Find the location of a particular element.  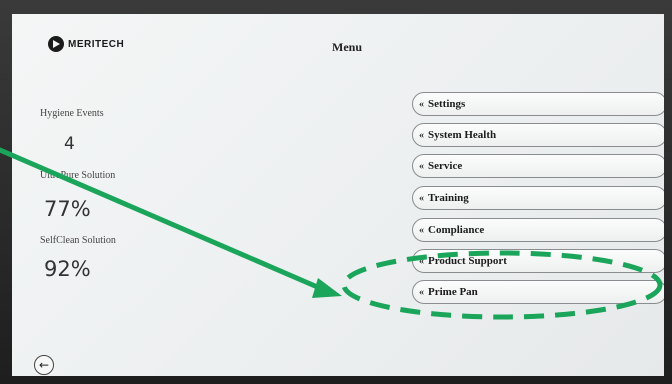

annotation-dashed-ellipse is located at coordinates (502, 285).